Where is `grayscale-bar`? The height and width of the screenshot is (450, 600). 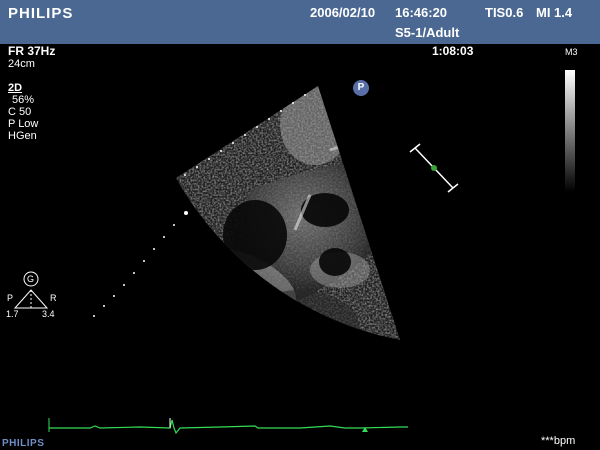
grayscale-bar is located at coordinates (570, 131).